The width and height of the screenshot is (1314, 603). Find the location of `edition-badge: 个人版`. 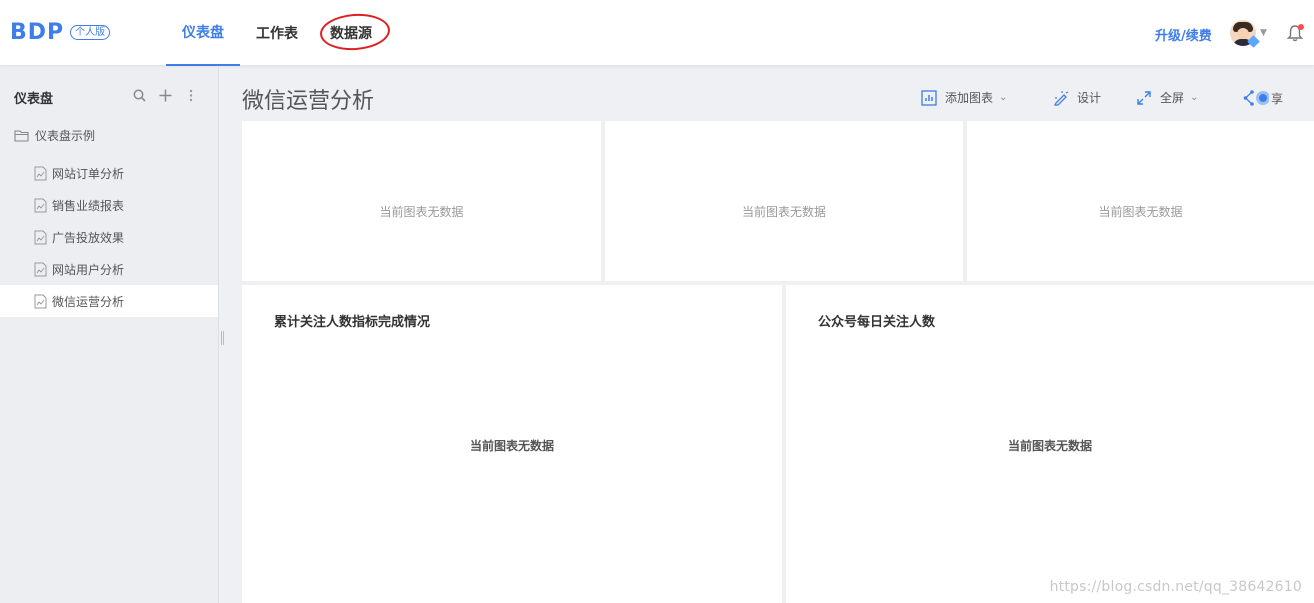

edition-badge: 个人版 is located at coordinates (90, 32).